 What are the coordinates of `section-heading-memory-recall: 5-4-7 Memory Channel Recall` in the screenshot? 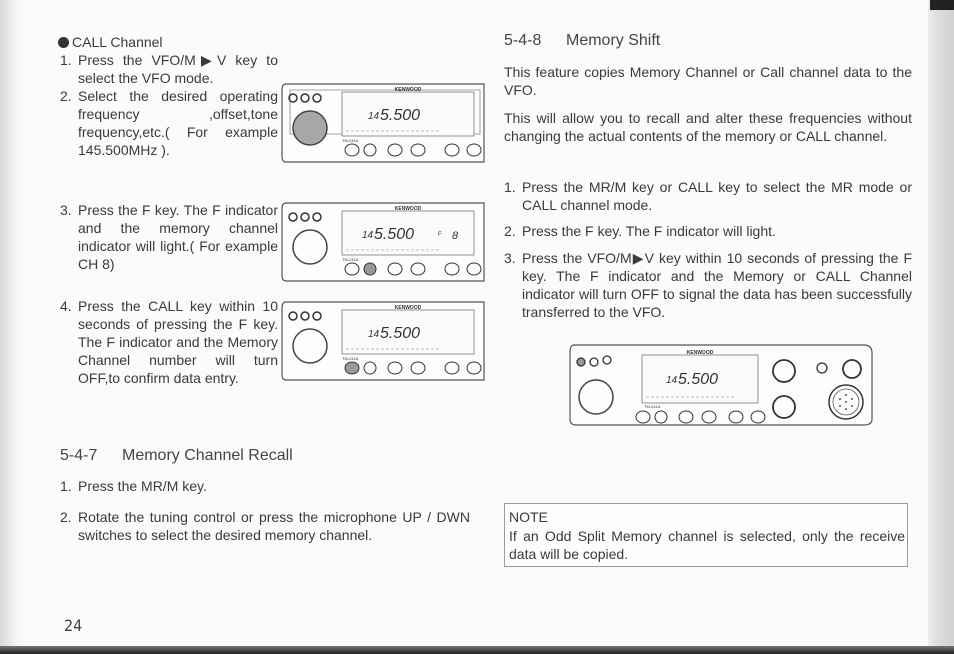 It's located at (176, 456).